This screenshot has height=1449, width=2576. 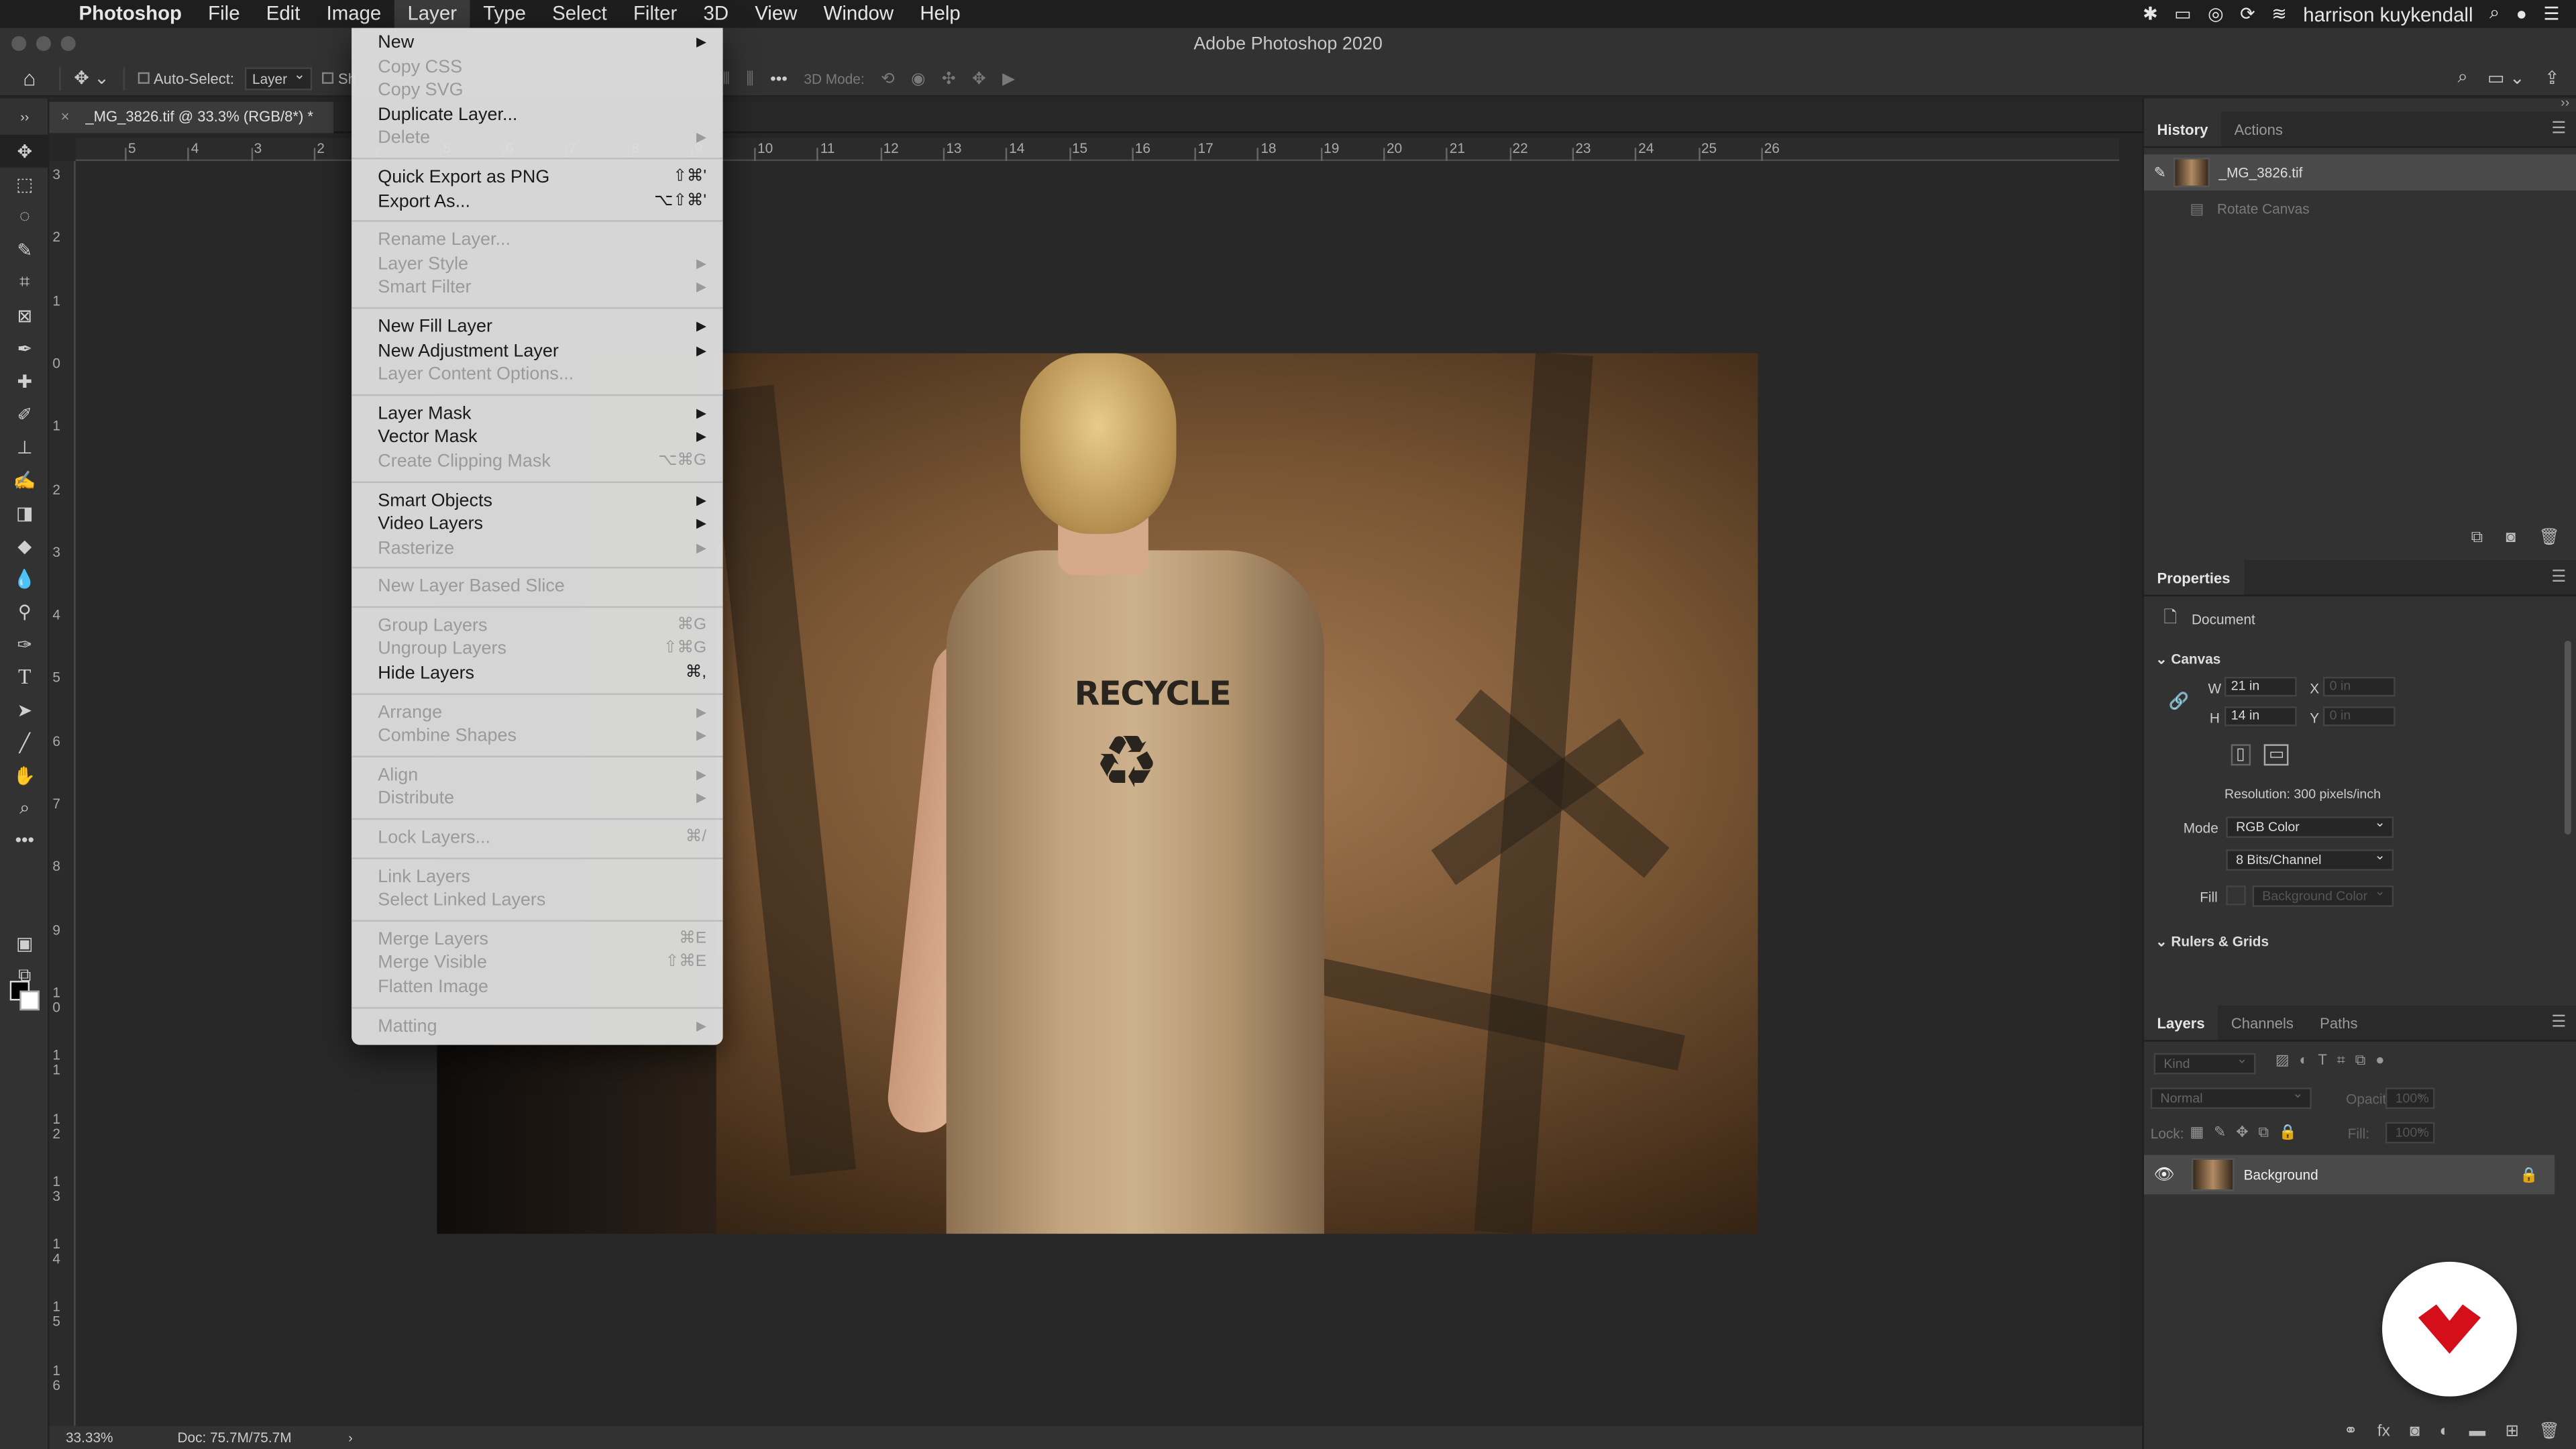 I want to click on menu-select: Select, so click(x=580, y=14).